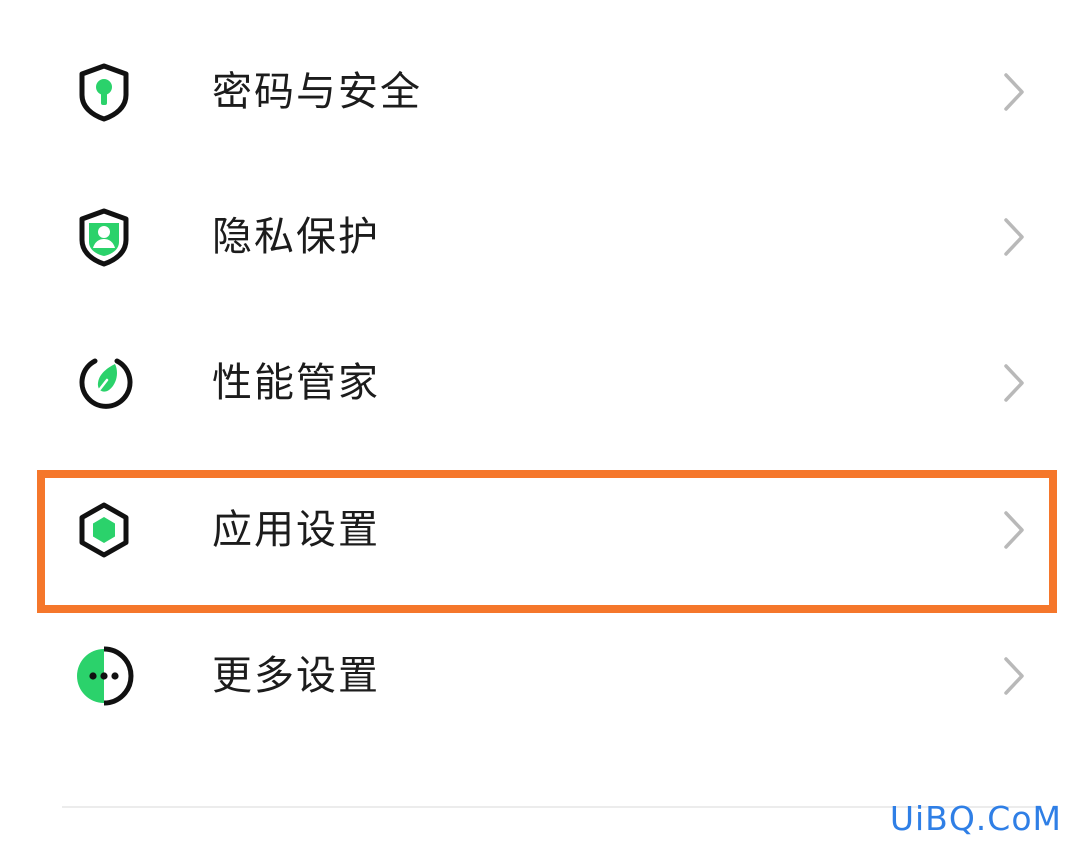 The width and height of the screenshot is (1074, 845). Describe the element at coordinates (296, 237) in the screenshot. I see `settings-item-label: 隐私保护` at that location.